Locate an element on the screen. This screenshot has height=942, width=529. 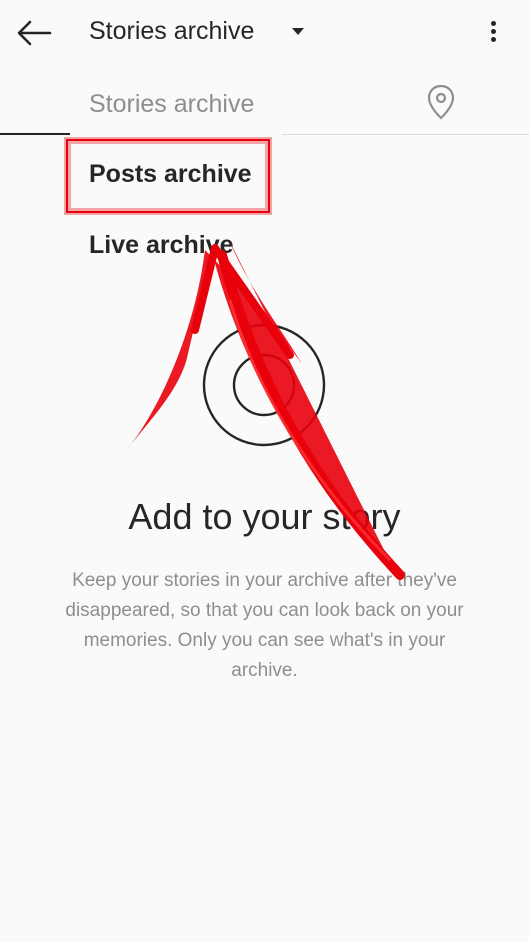
caret-down-icon is located at coordinates (298, 31).